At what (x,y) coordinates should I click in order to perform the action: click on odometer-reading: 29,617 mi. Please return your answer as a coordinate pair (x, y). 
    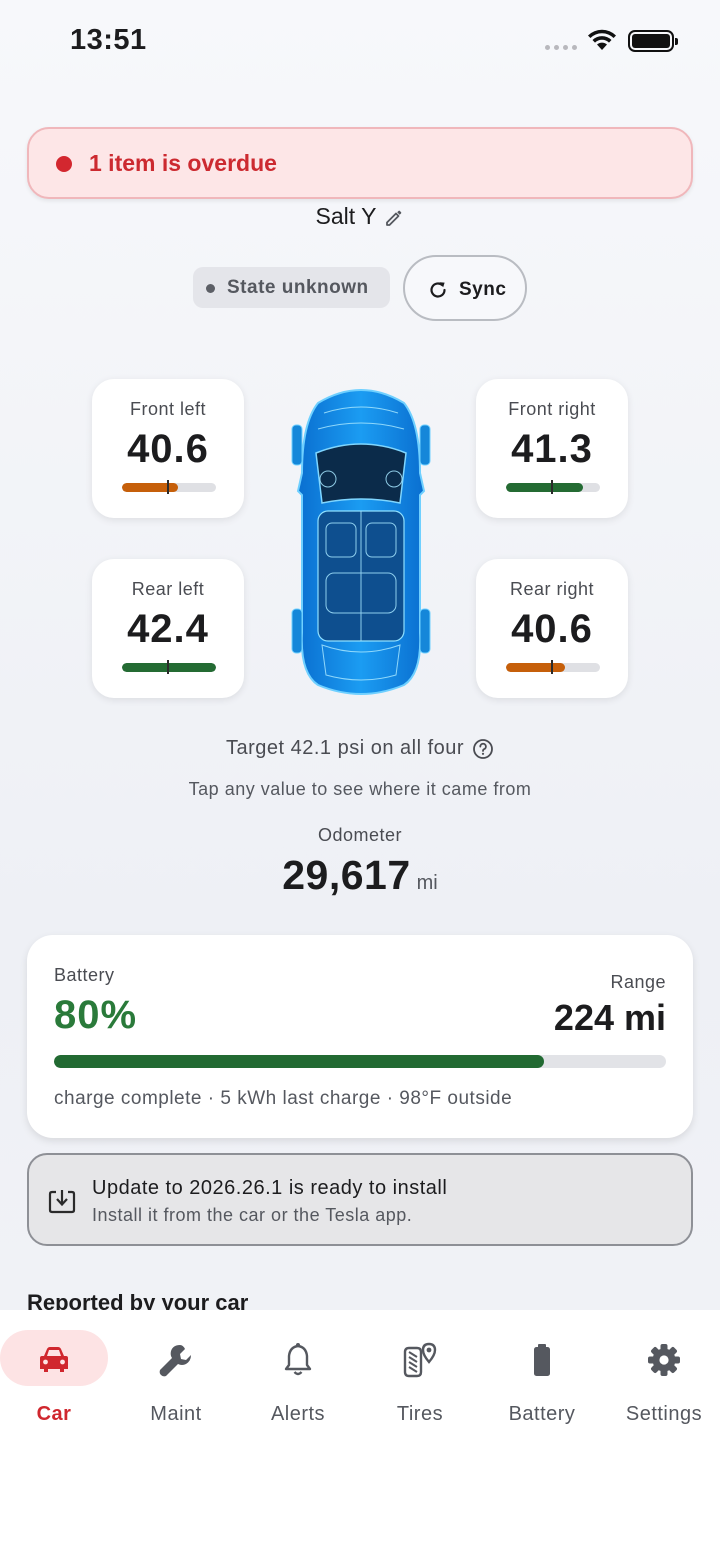
    Looking at the image, I should click on (360, 875).